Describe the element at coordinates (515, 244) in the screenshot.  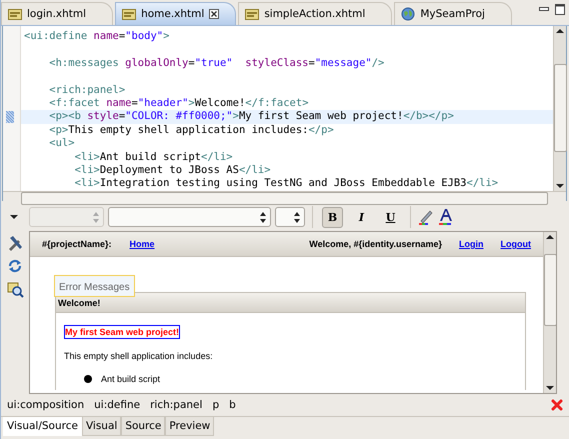
I see `logout-link: Logout` at that location.